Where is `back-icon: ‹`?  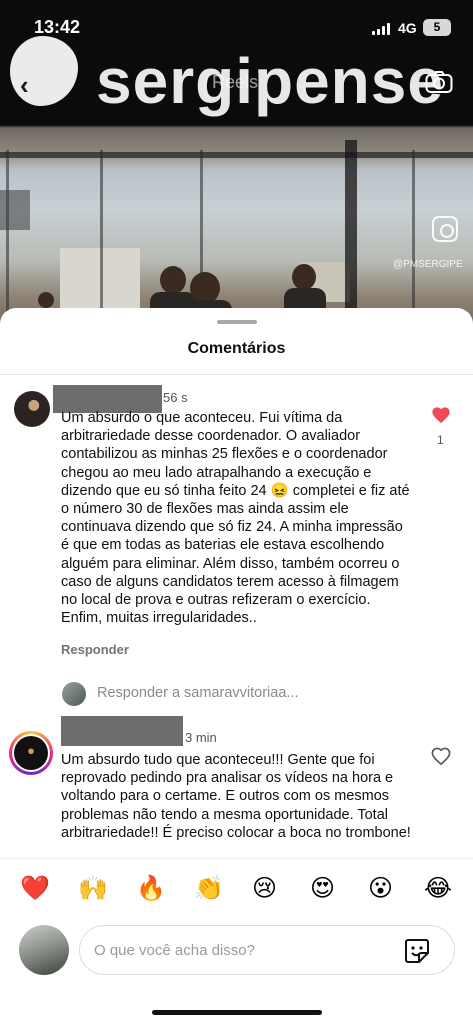 back-icon: ‹ is located at coordinates (24, 85).